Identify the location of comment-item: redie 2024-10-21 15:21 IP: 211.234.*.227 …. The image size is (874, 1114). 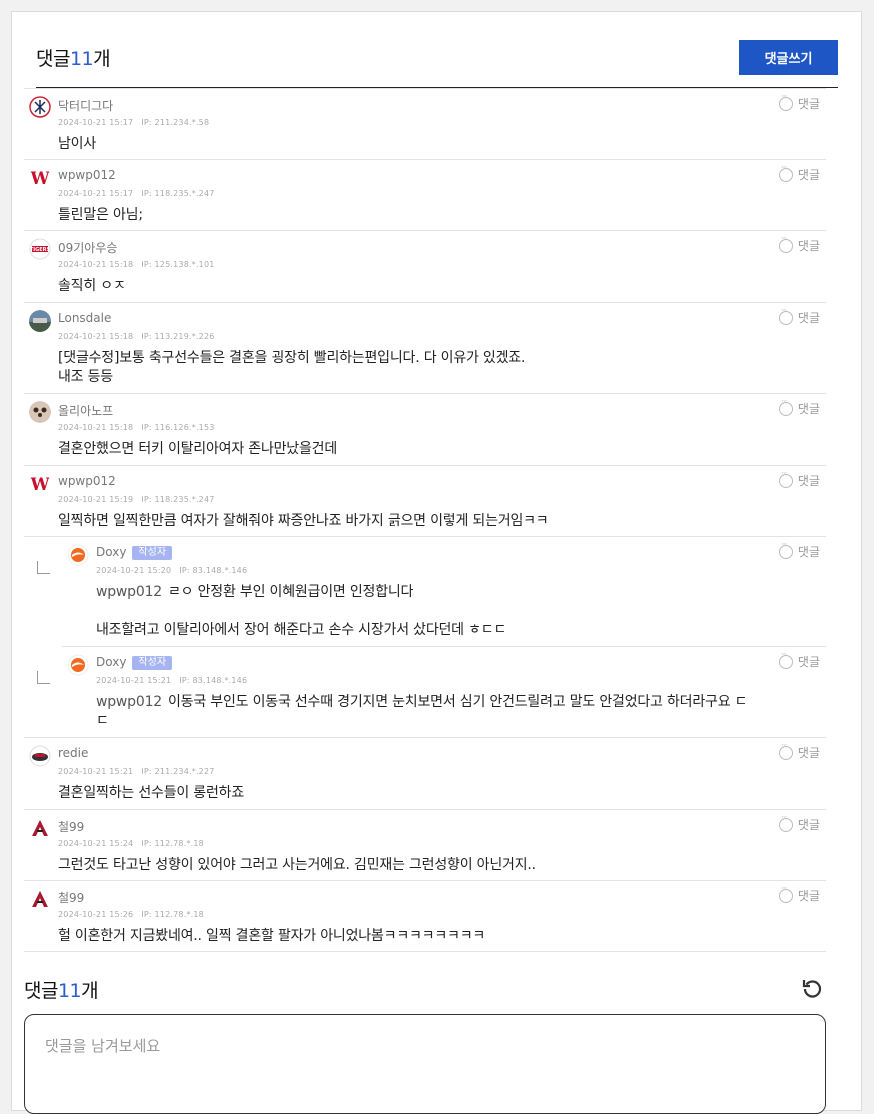
(425, 773).